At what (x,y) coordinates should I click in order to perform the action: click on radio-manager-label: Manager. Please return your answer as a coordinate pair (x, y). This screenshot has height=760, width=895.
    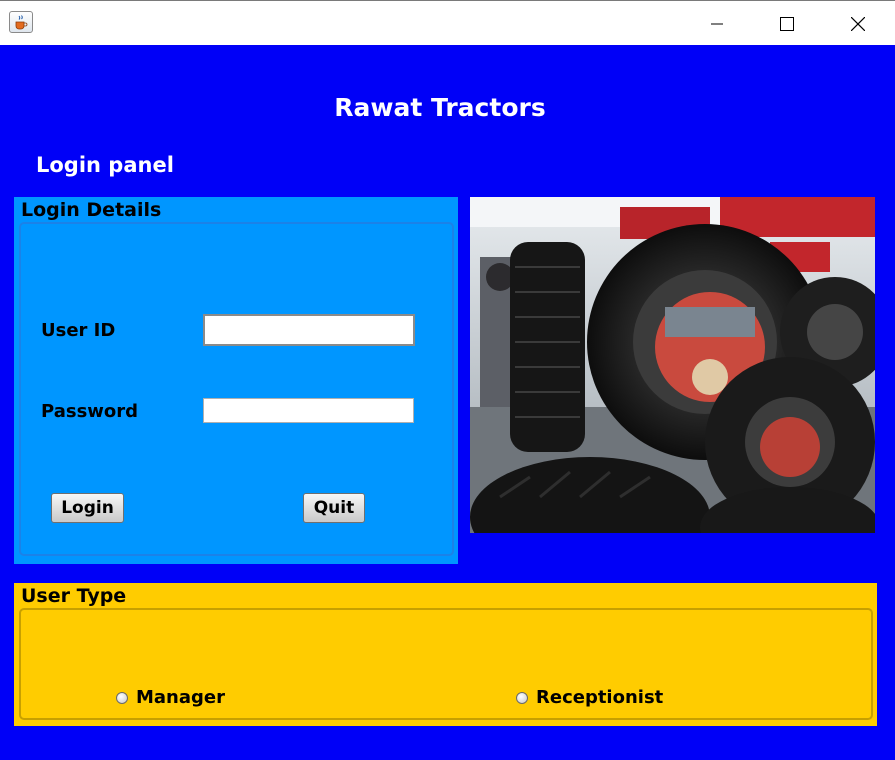
    Looking at the image, I should click on (180, 697).